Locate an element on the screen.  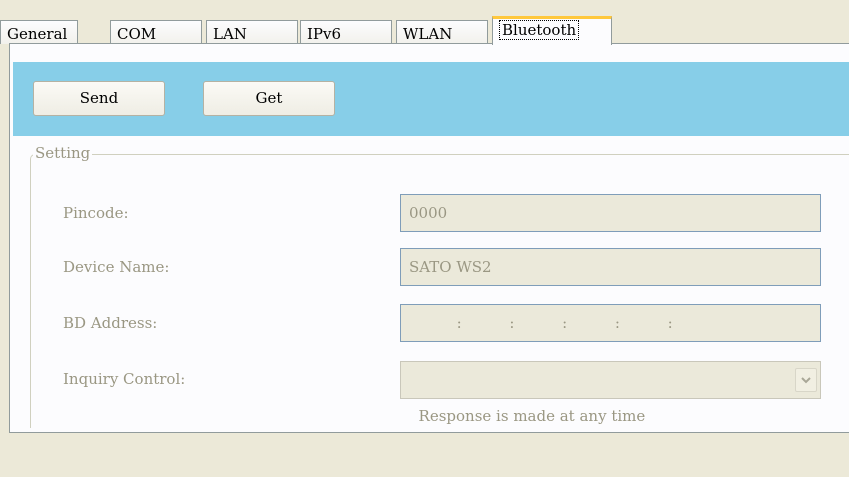
tab-bluetooth: Bluetooth is located at coordinates (552, 30).